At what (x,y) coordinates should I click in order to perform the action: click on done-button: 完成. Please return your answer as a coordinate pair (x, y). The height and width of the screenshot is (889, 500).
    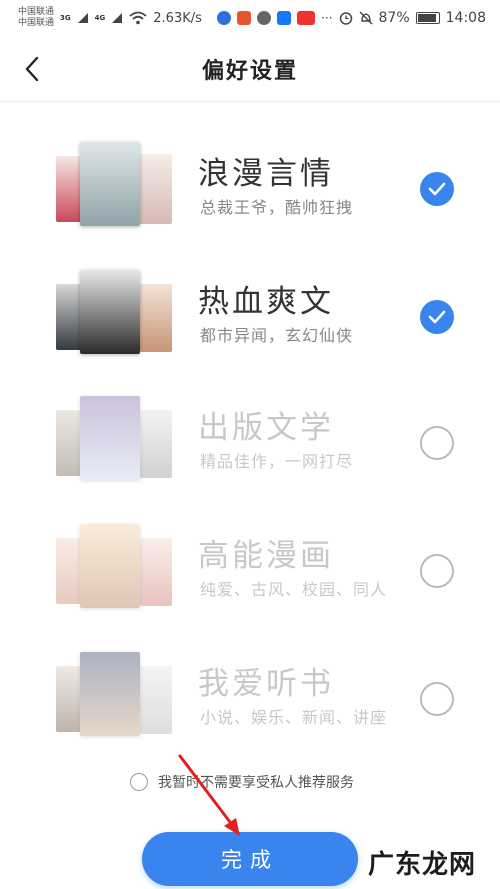
    Looking at the image, I should click on (250, 859).